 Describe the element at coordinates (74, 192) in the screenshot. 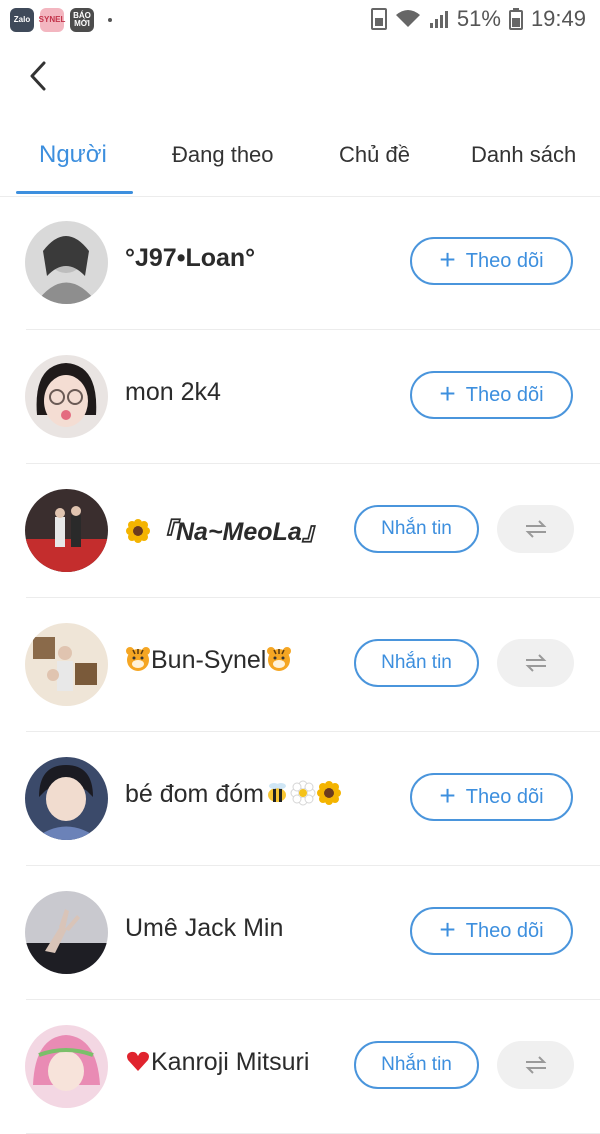

I see `active-tab-indicator` at that location.